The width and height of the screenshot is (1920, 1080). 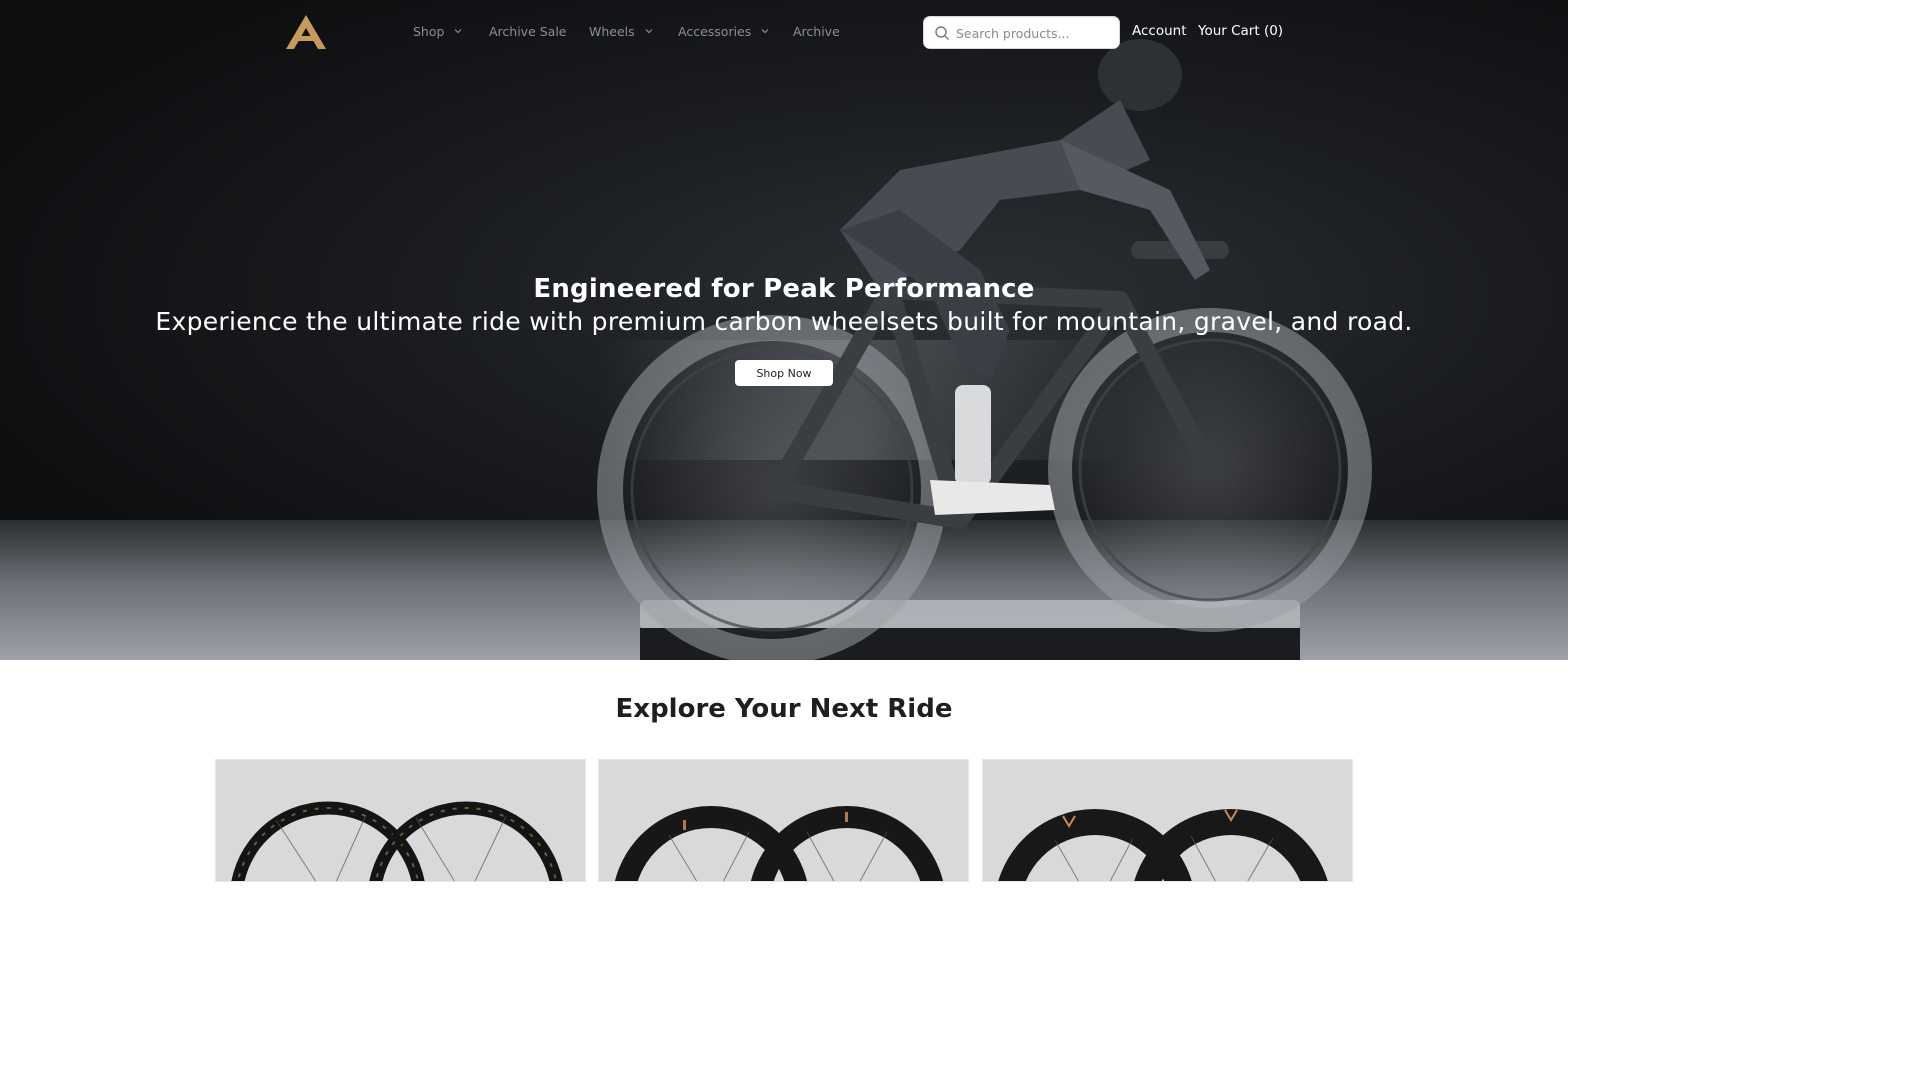 I want to click on hero-title: Engineered for Peak Performance, so click(x=784, y=289).